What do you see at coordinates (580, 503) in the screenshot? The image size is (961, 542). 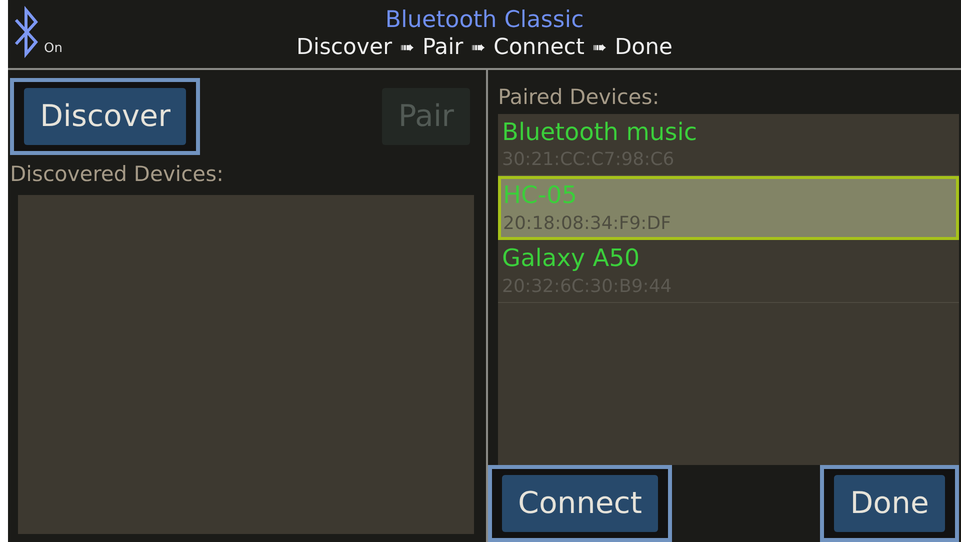 I see `connect-button: Connect` at bounding box center [580, 503].